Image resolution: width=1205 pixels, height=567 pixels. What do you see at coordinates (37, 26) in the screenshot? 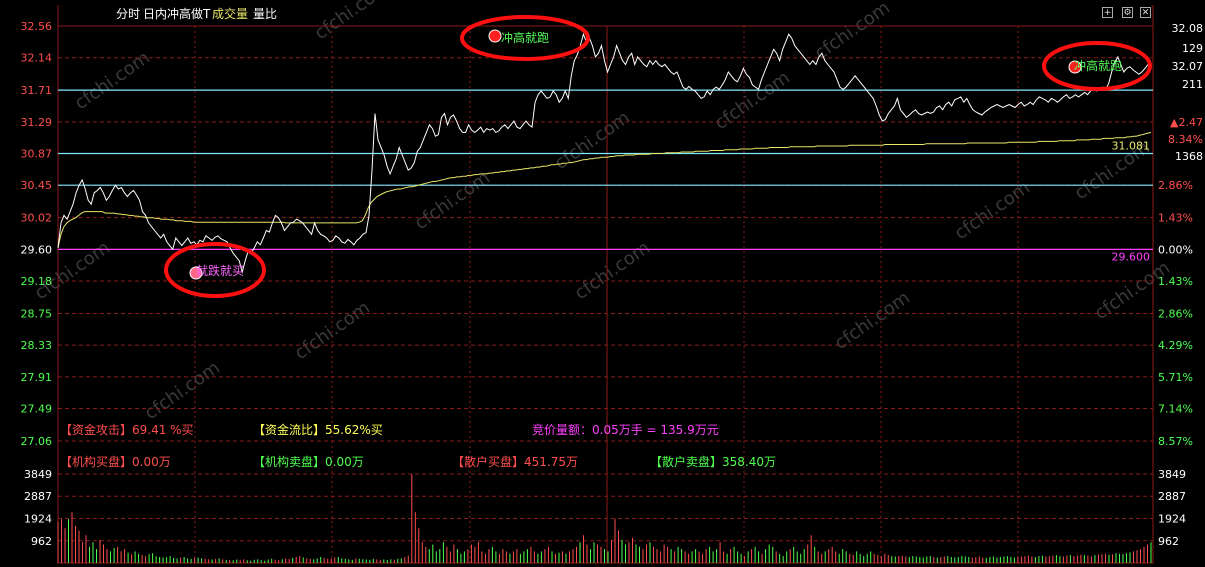
I see `y-tick-label: 32.56` at bounding box center [37, 26].